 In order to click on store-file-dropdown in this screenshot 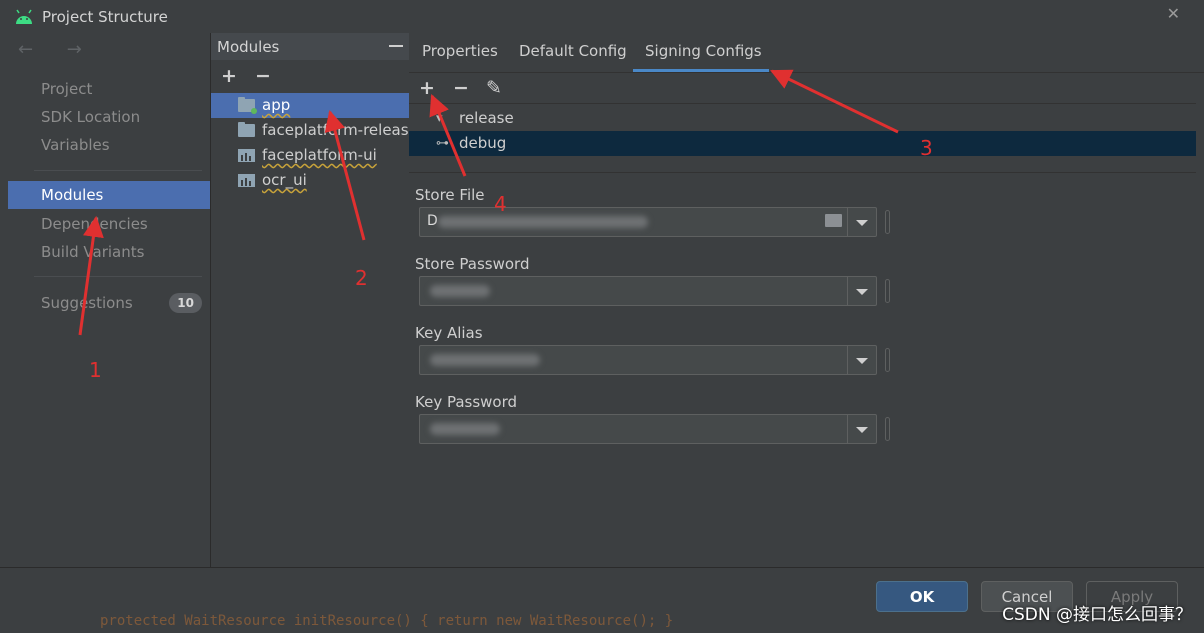, I will do `click(861, 222)`.